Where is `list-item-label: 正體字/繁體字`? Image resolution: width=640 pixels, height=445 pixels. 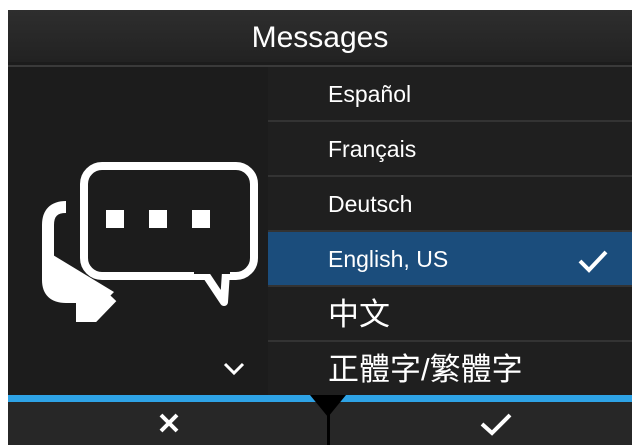
list-item-label: 正體字/繁體字 is located at coordinates (425, 369).